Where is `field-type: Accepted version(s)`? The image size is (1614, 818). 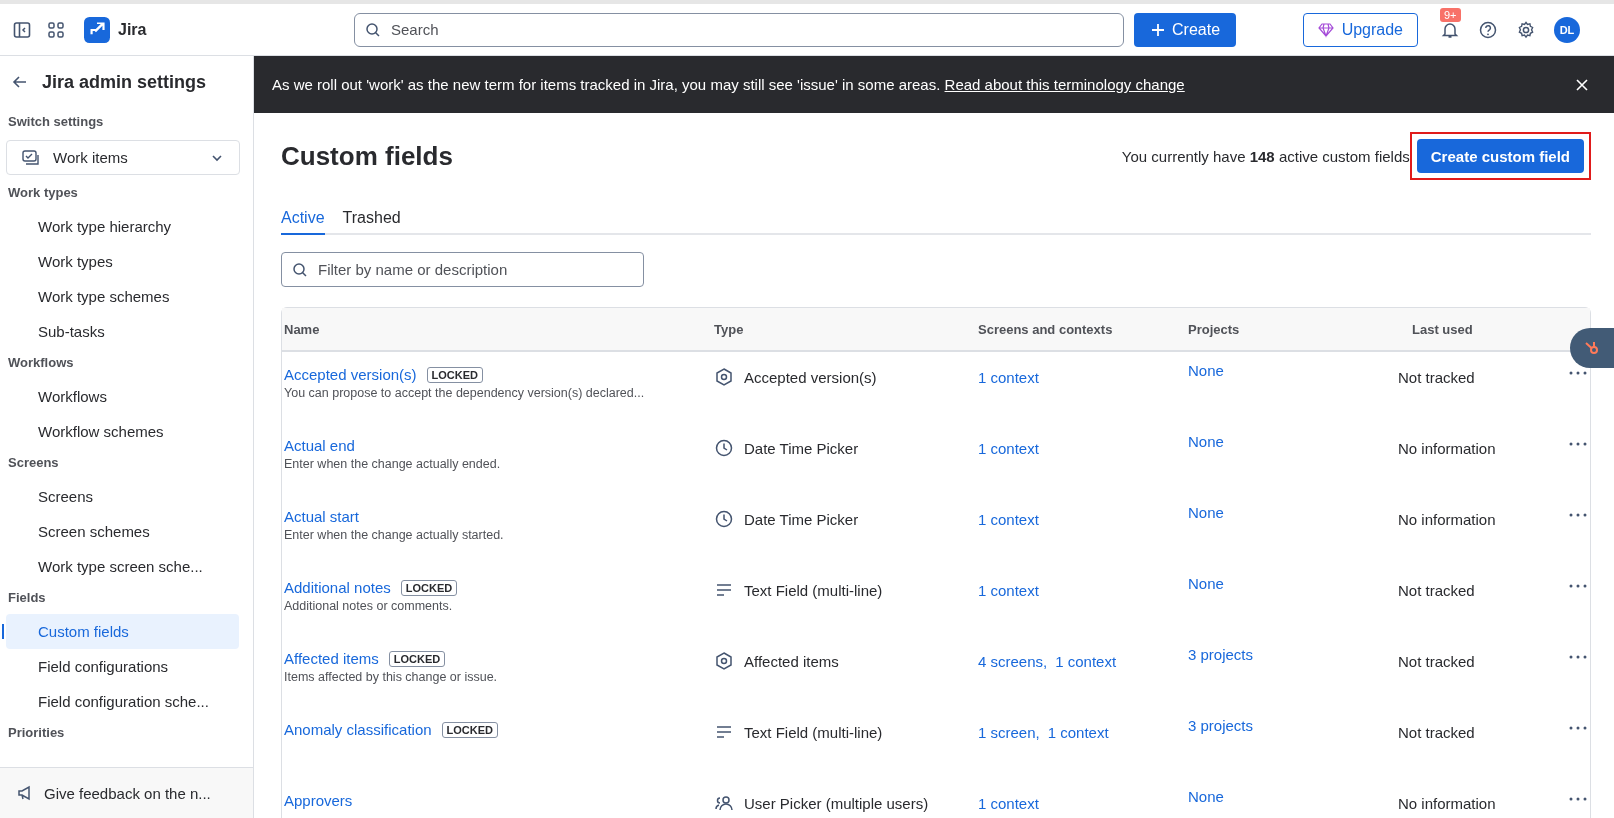
field-type: Accepted version(s) is located at coordinates (810, 377).